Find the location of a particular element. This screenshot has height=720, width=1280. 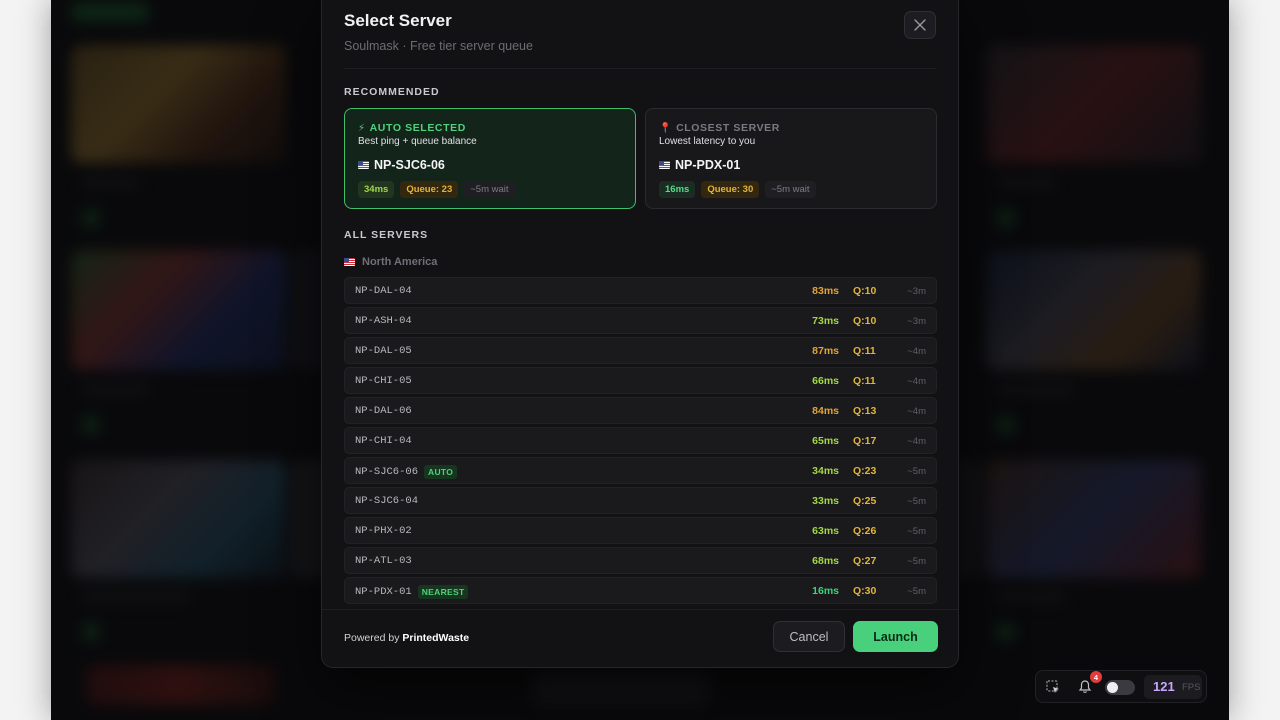

server-row: NP-DAL-05 87ms Q:11 ~4m is located at coordinates (640, 350).